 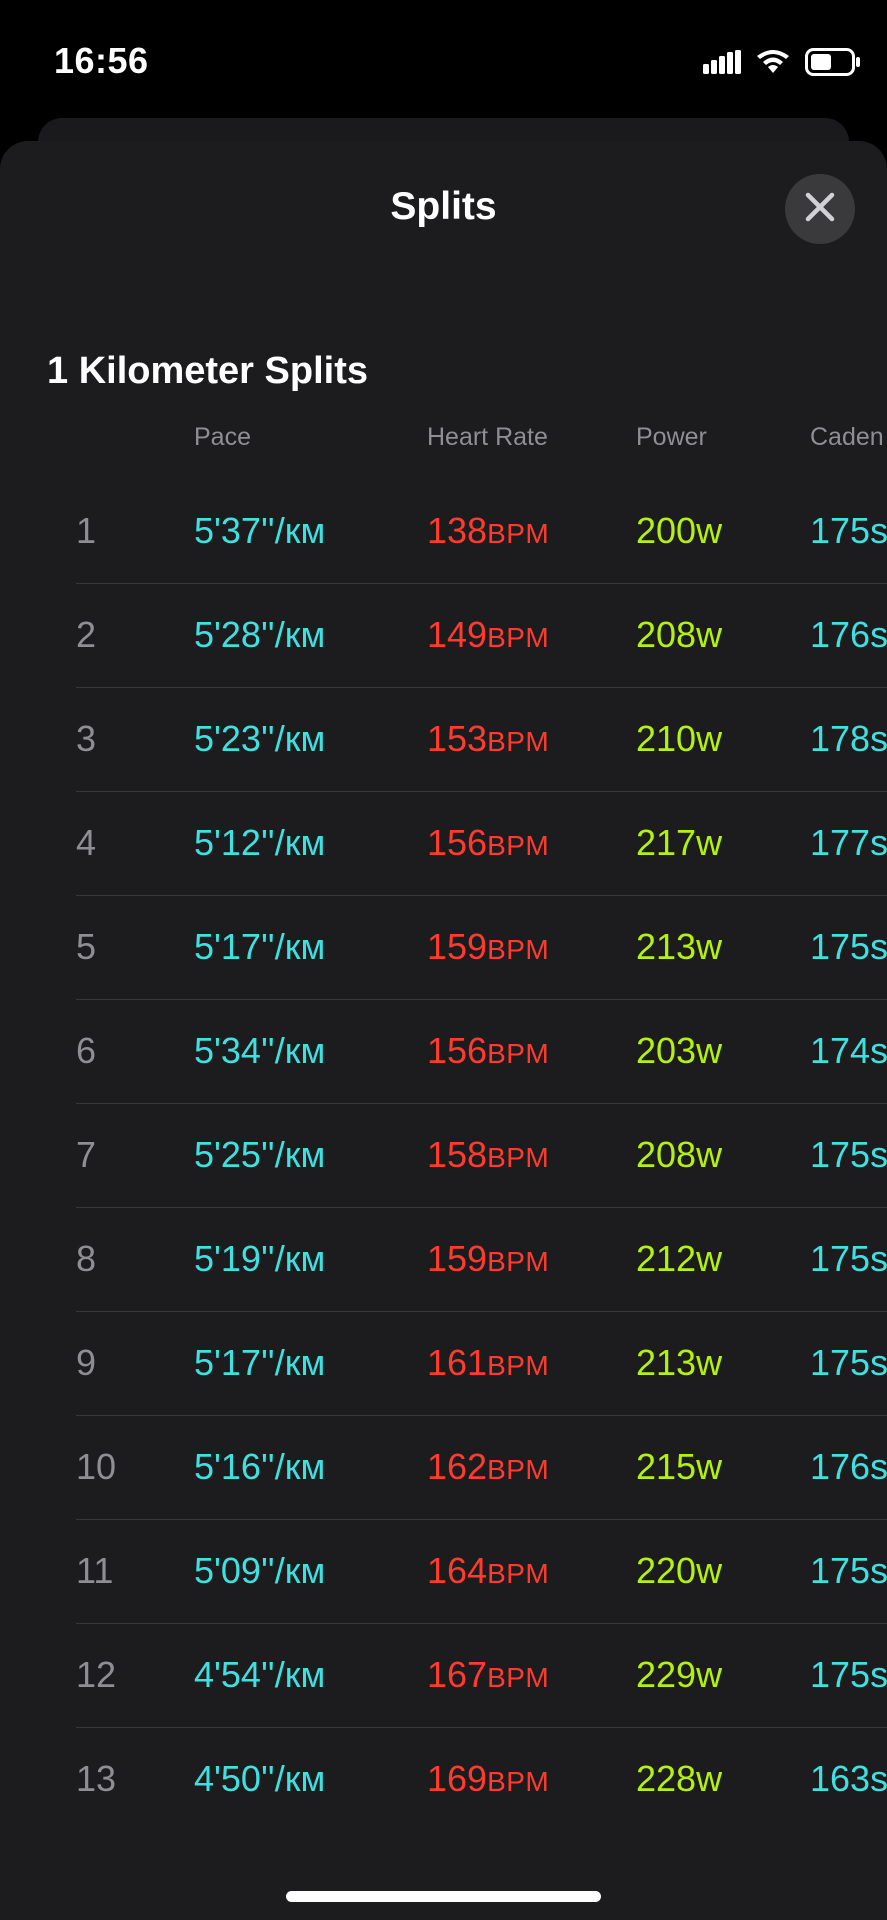 What do you see at coordinates (234, 1778) in the screenshot?
I see `split-pace-value: 4'50''` at bounding box center [234, 1778].